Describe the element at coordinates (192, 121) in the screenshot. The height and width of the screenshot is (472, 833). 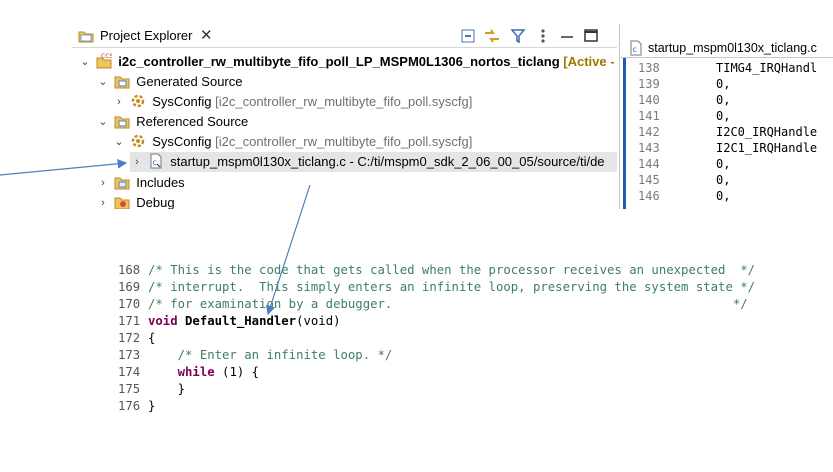
I see `tree-item-label: Referenced Source` at that location.